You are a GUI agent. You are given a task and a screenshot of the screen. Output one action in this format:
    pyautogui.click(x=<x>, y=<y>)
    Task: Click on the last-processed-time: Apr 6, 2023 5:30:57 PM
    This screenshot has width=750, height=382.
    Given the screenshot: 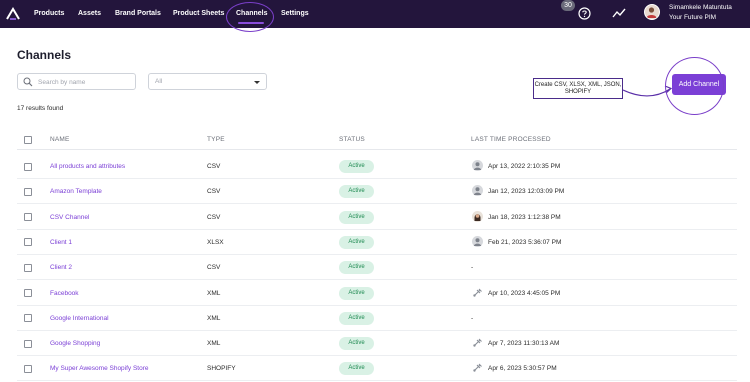 What is the action you would take?
    pyautogui.click(x=522, y=369)
    